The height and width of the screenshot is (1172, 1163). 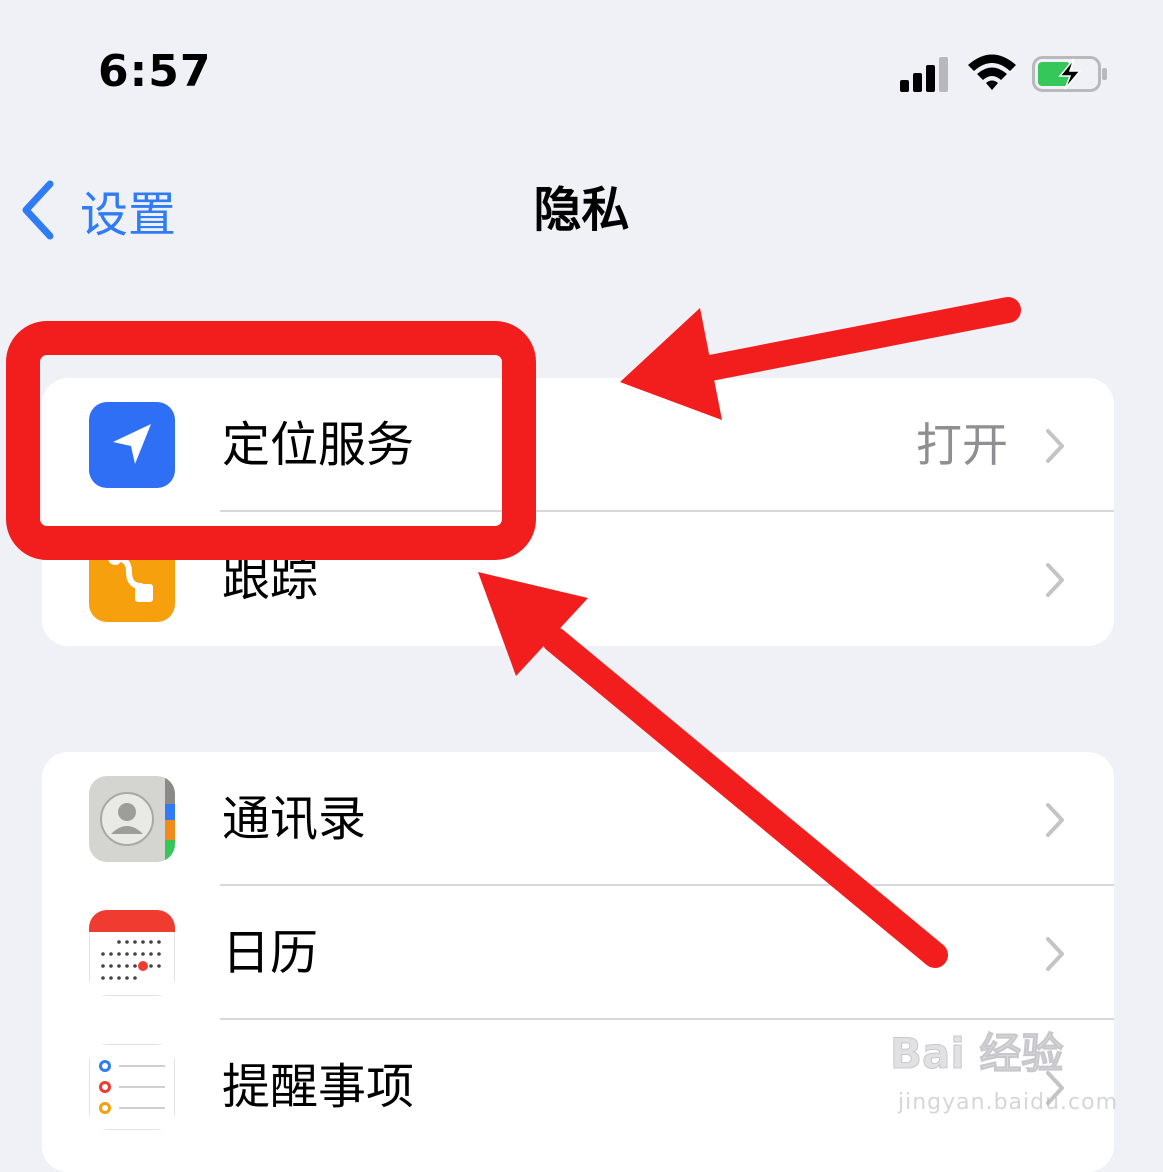 I want to click on row-label: 跟踪, so click(x=270, y=579).